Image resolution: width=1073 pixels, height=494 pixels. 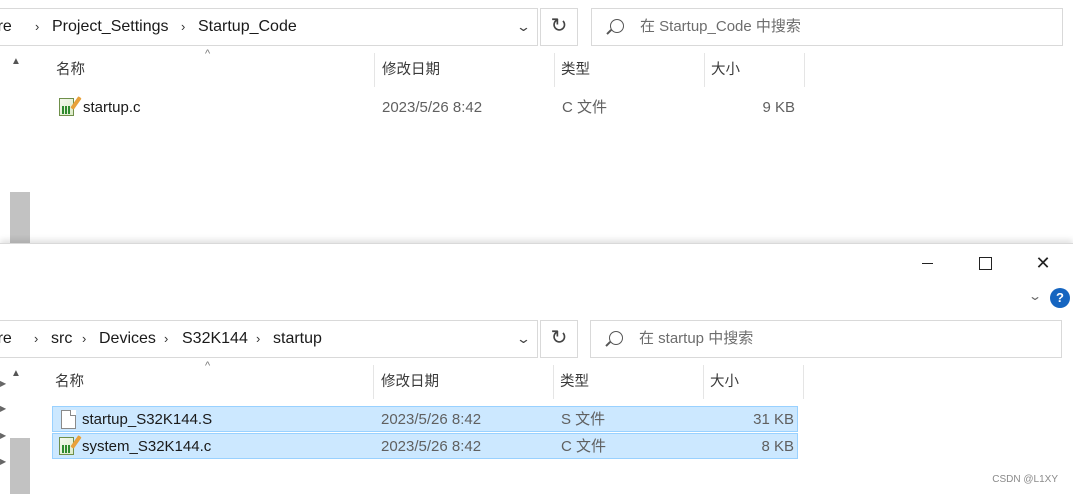 What do you see at coordinates (777, 446) in the screenshot?
I see `file-size: 8 KB` at bounding box center [777, 446].